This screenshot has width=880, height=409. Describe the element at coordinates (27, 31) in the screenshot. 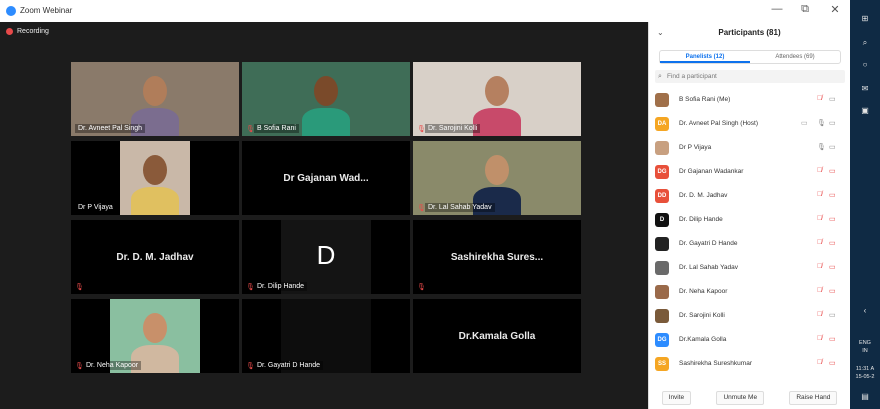

I see `recording-indicator: Recording` at that location.